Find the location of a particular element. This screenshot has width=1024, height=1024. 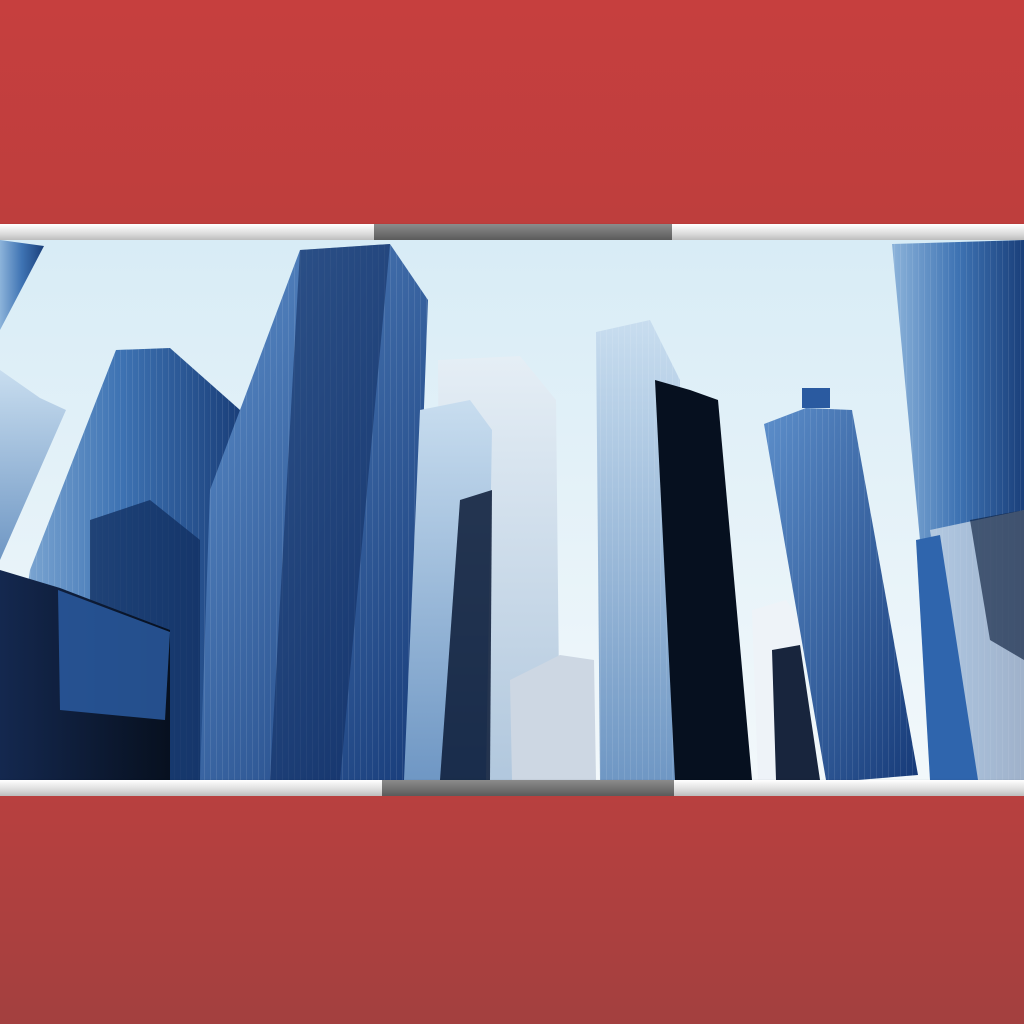

low-building is located at coordinates (553, 717).